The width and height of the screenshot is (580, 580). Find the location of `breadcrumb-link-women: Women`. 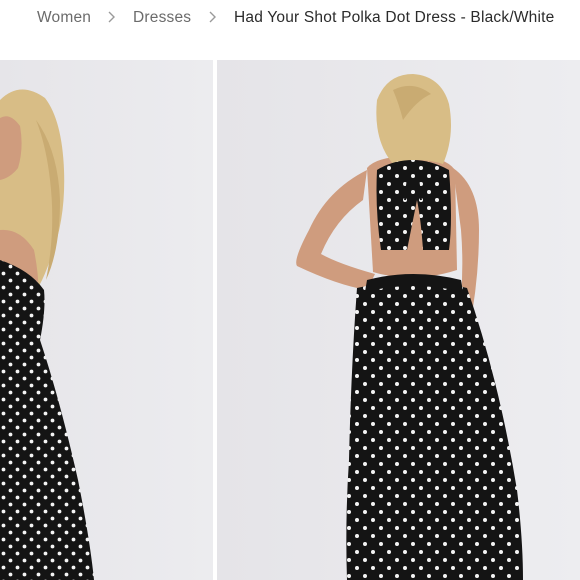

breadcrumb-link-women: Women is located at coordinates (64, 18).